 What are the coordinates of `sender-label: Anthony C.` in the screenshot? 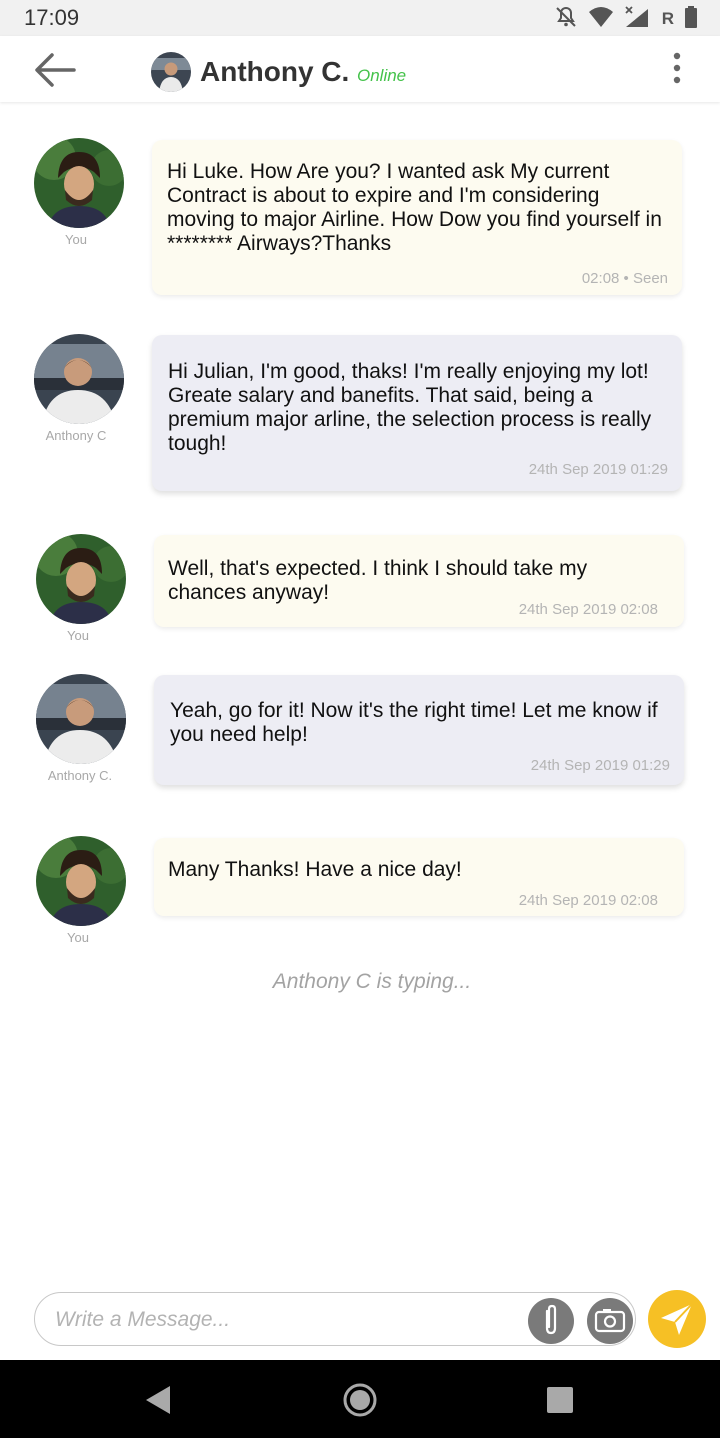 It's located at (80, 775).